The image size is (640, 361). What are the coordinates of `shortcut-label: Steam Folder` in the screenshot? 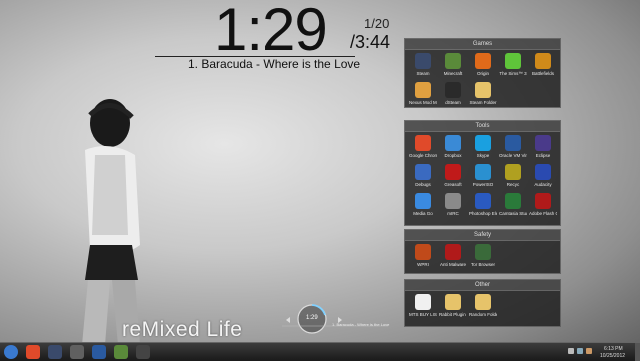 It's located at (483, 102).